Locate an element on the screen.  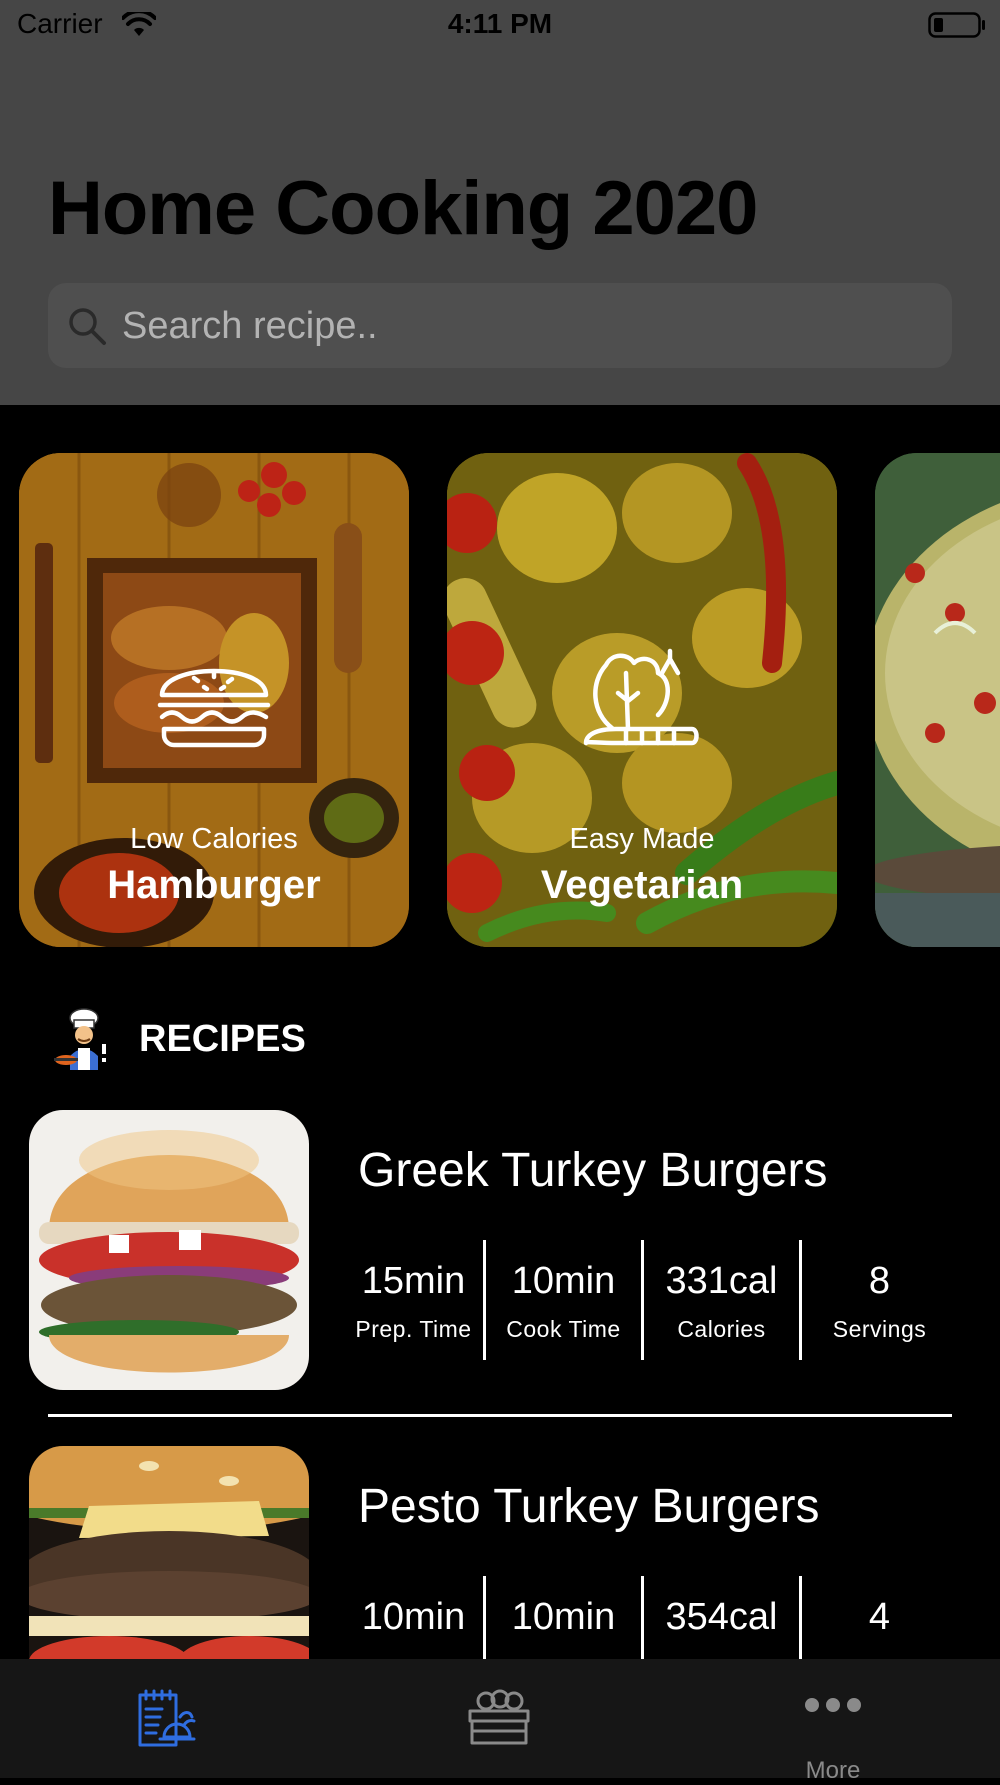
tab-bar: More is located at coordinates (500, 1721).